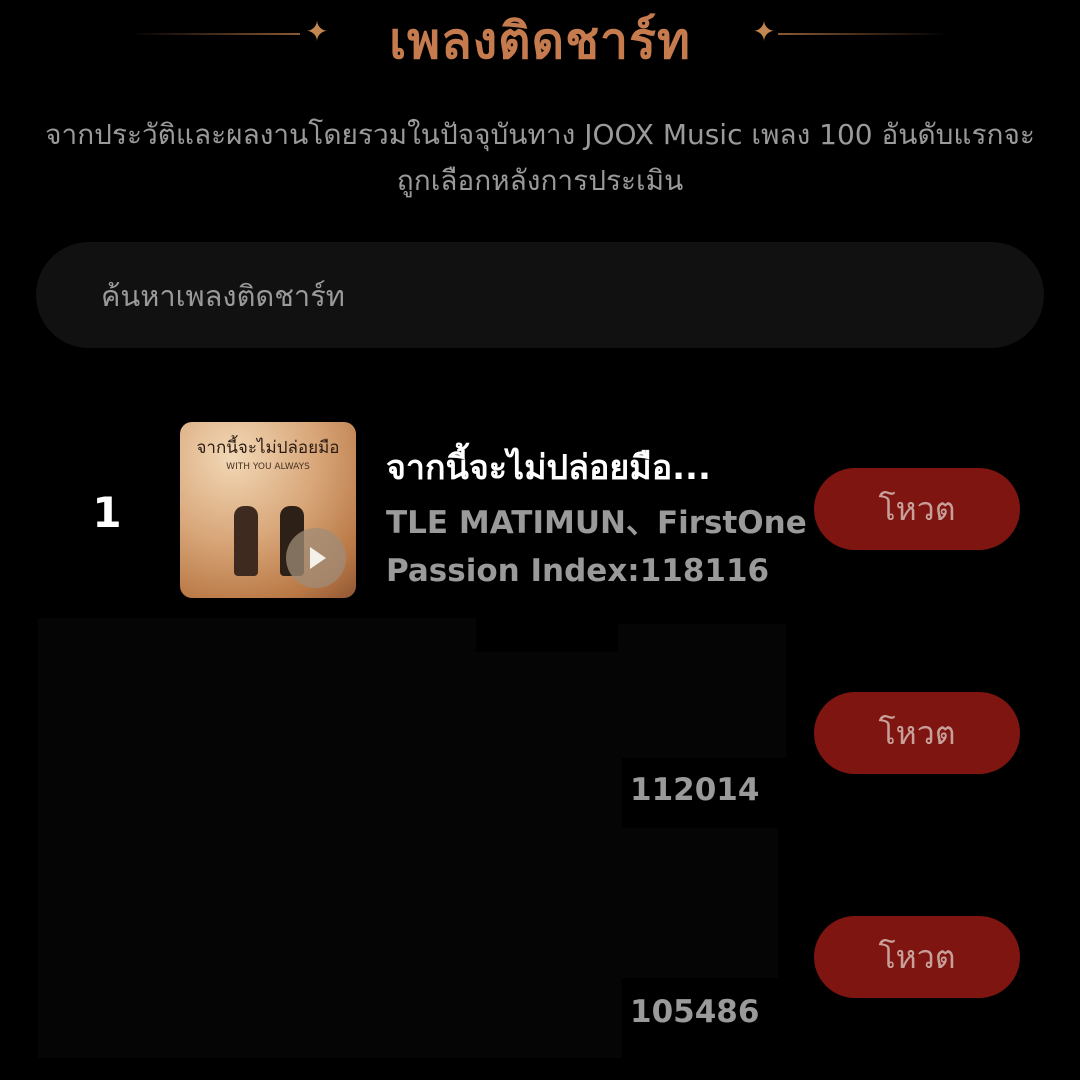 This screenshot has height=1080, width=1080. I want to click on album-cover: จากนี้จะไม่ปล่อยมือ WITH YOU ALWAYS, so click(268, 510).